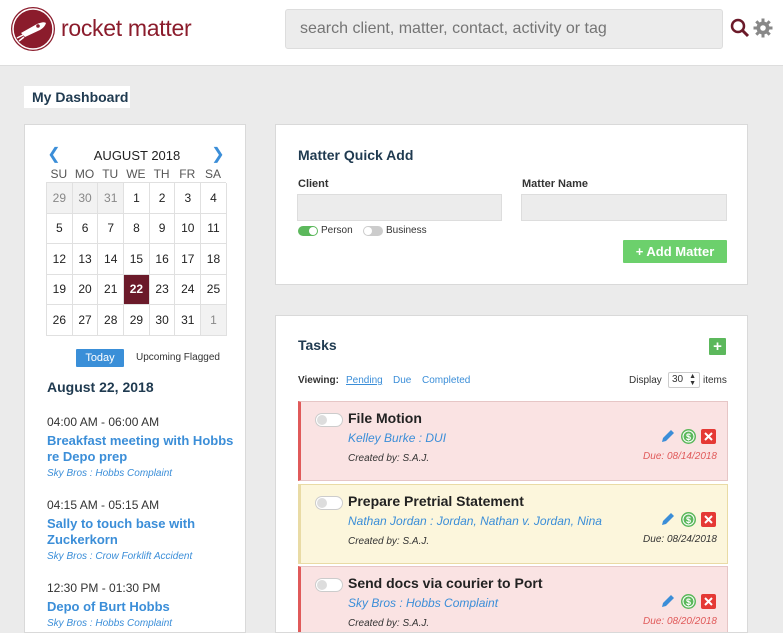 This screenshot has height=633, width=783. What do you see at coordinates (680, 456) in the screenshot?
I see `task-due-date: Due: 08/14/2018` at bounding box center [680, 456].